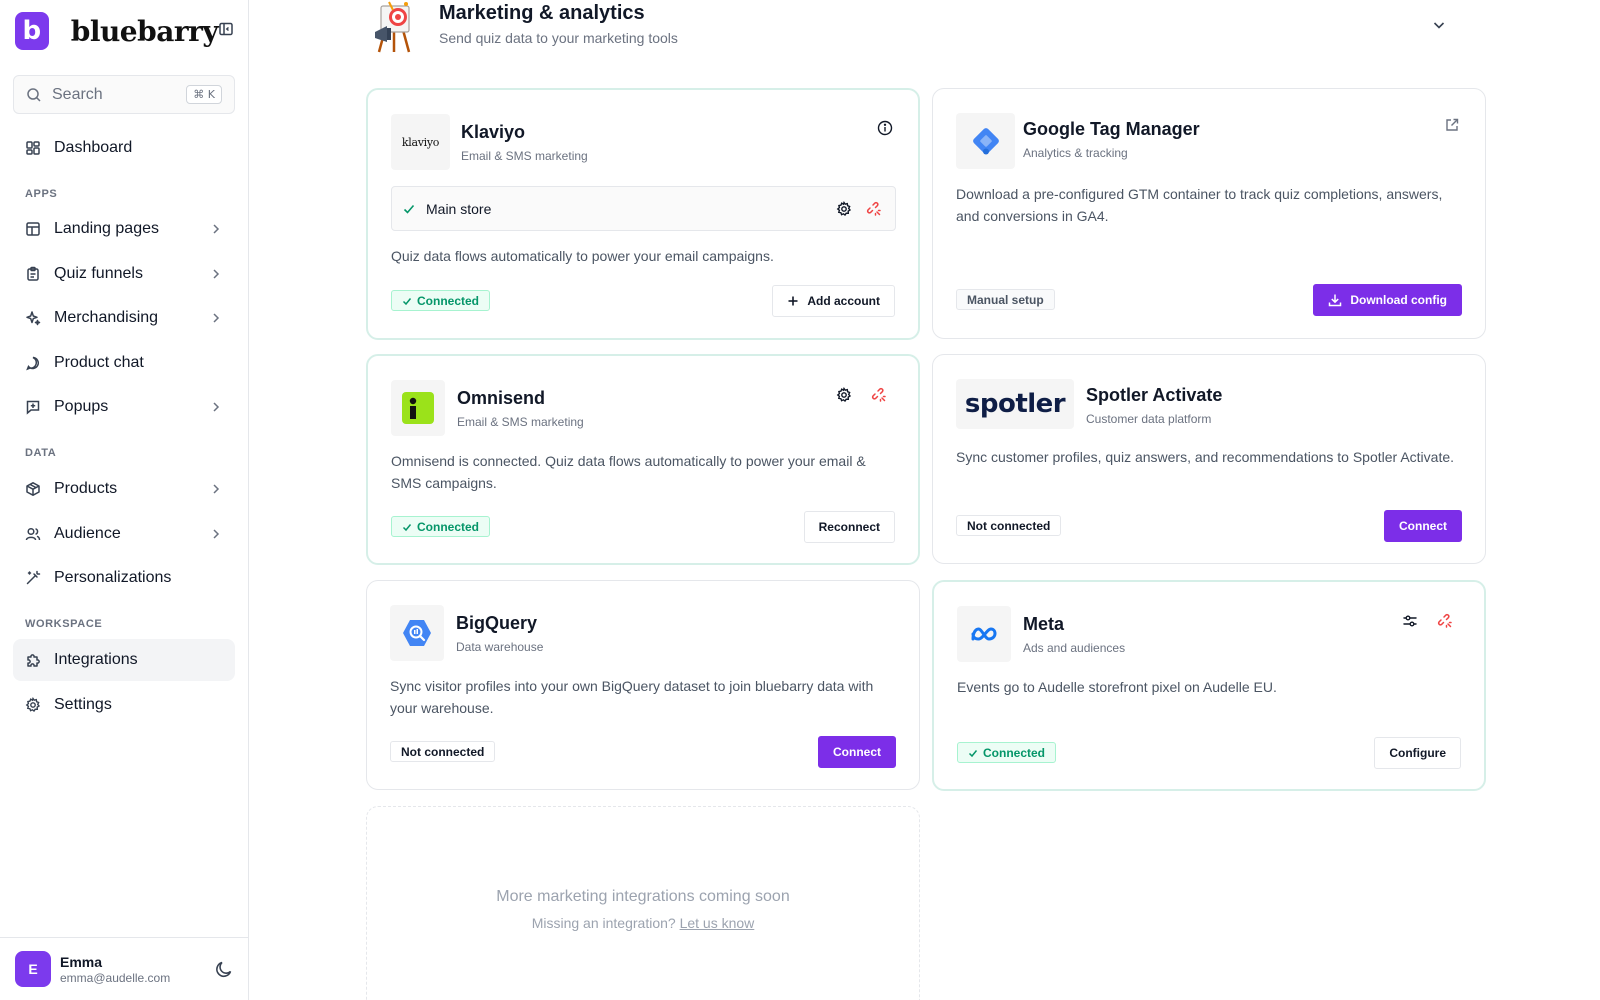 This screenshot has width=1600, height=1000. I want to click on megaphone-target-illustration-icon, so click(395, 27).